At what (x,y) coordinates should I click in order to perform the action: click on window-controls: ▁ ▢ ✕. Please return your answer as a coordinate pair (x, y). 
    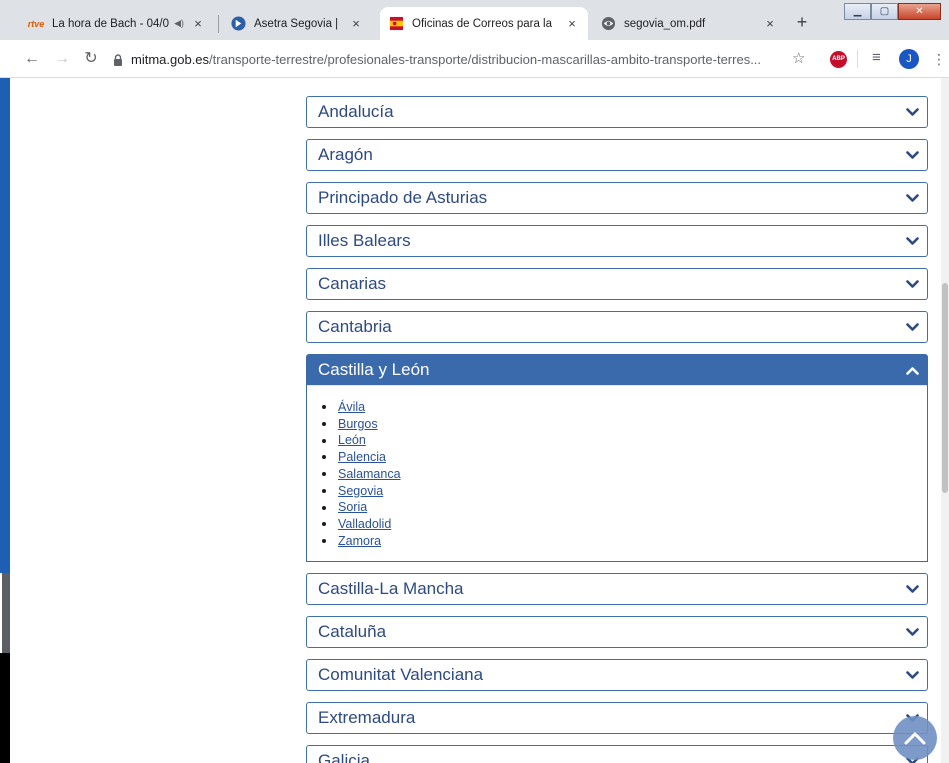
    Looking at the image, I should click on (892, 11).